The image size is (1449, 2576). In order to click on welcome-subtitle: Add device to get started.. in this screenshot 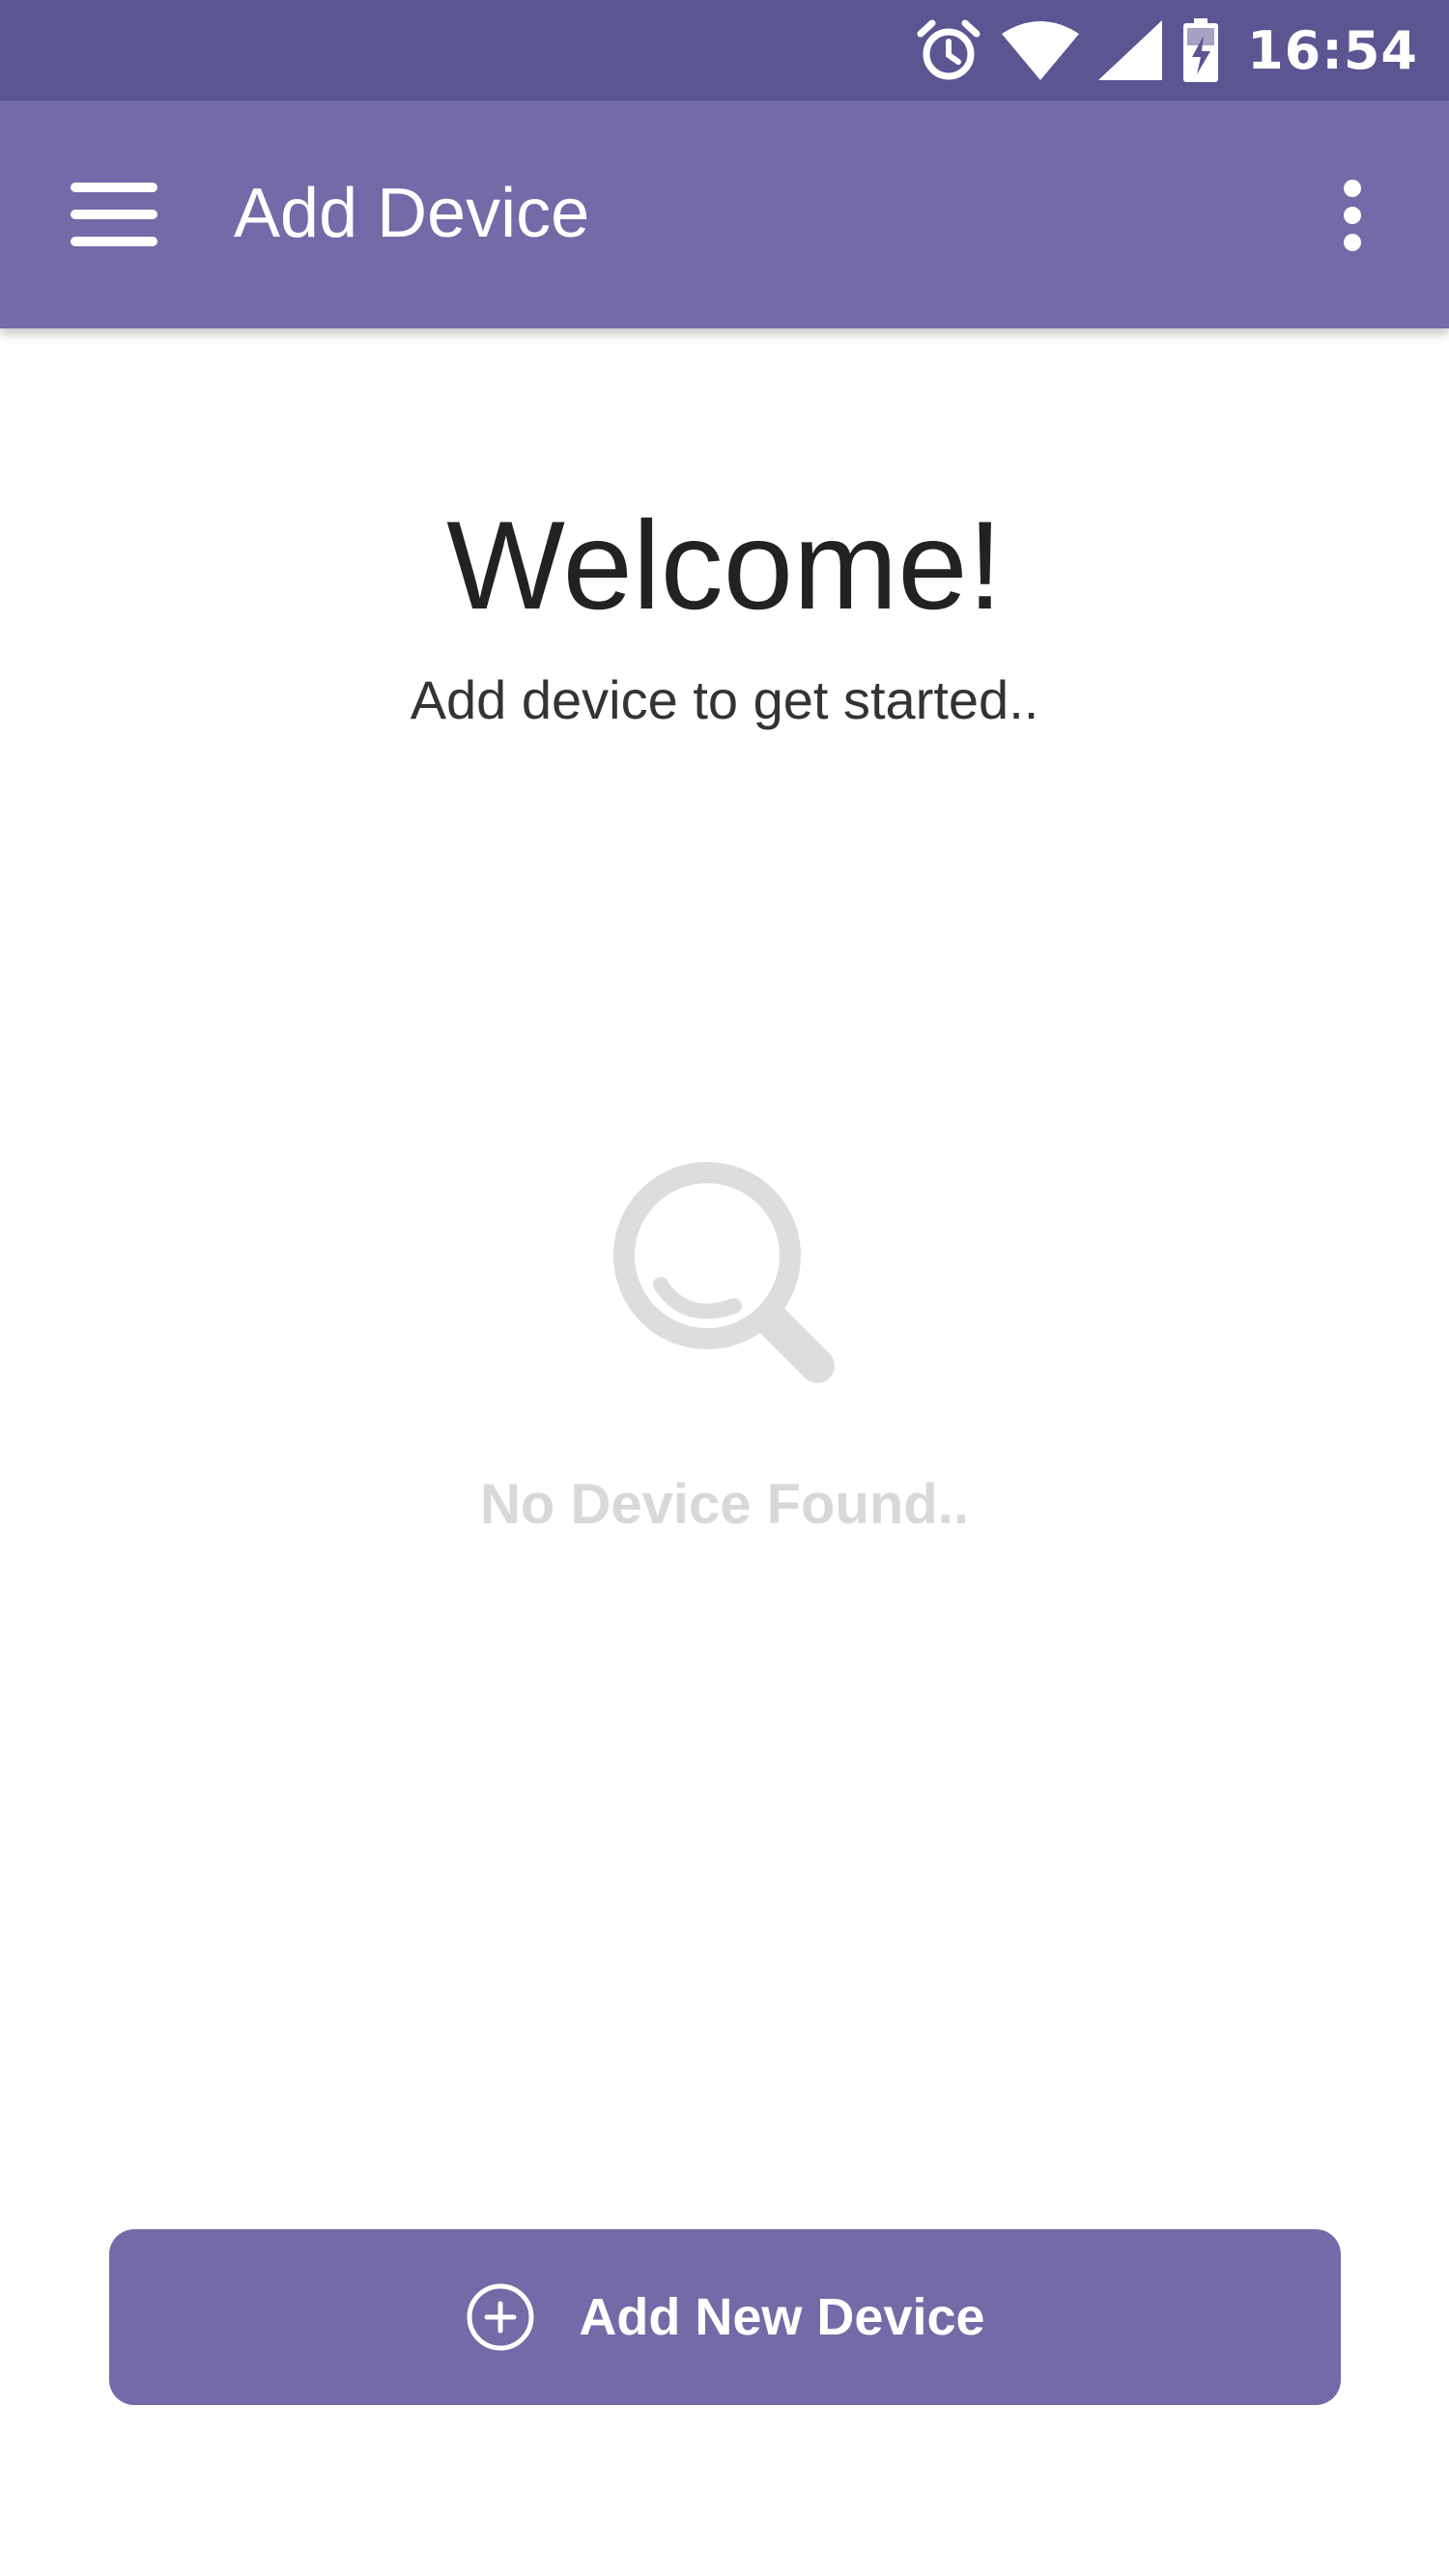, I will do `click(724, 699)`.